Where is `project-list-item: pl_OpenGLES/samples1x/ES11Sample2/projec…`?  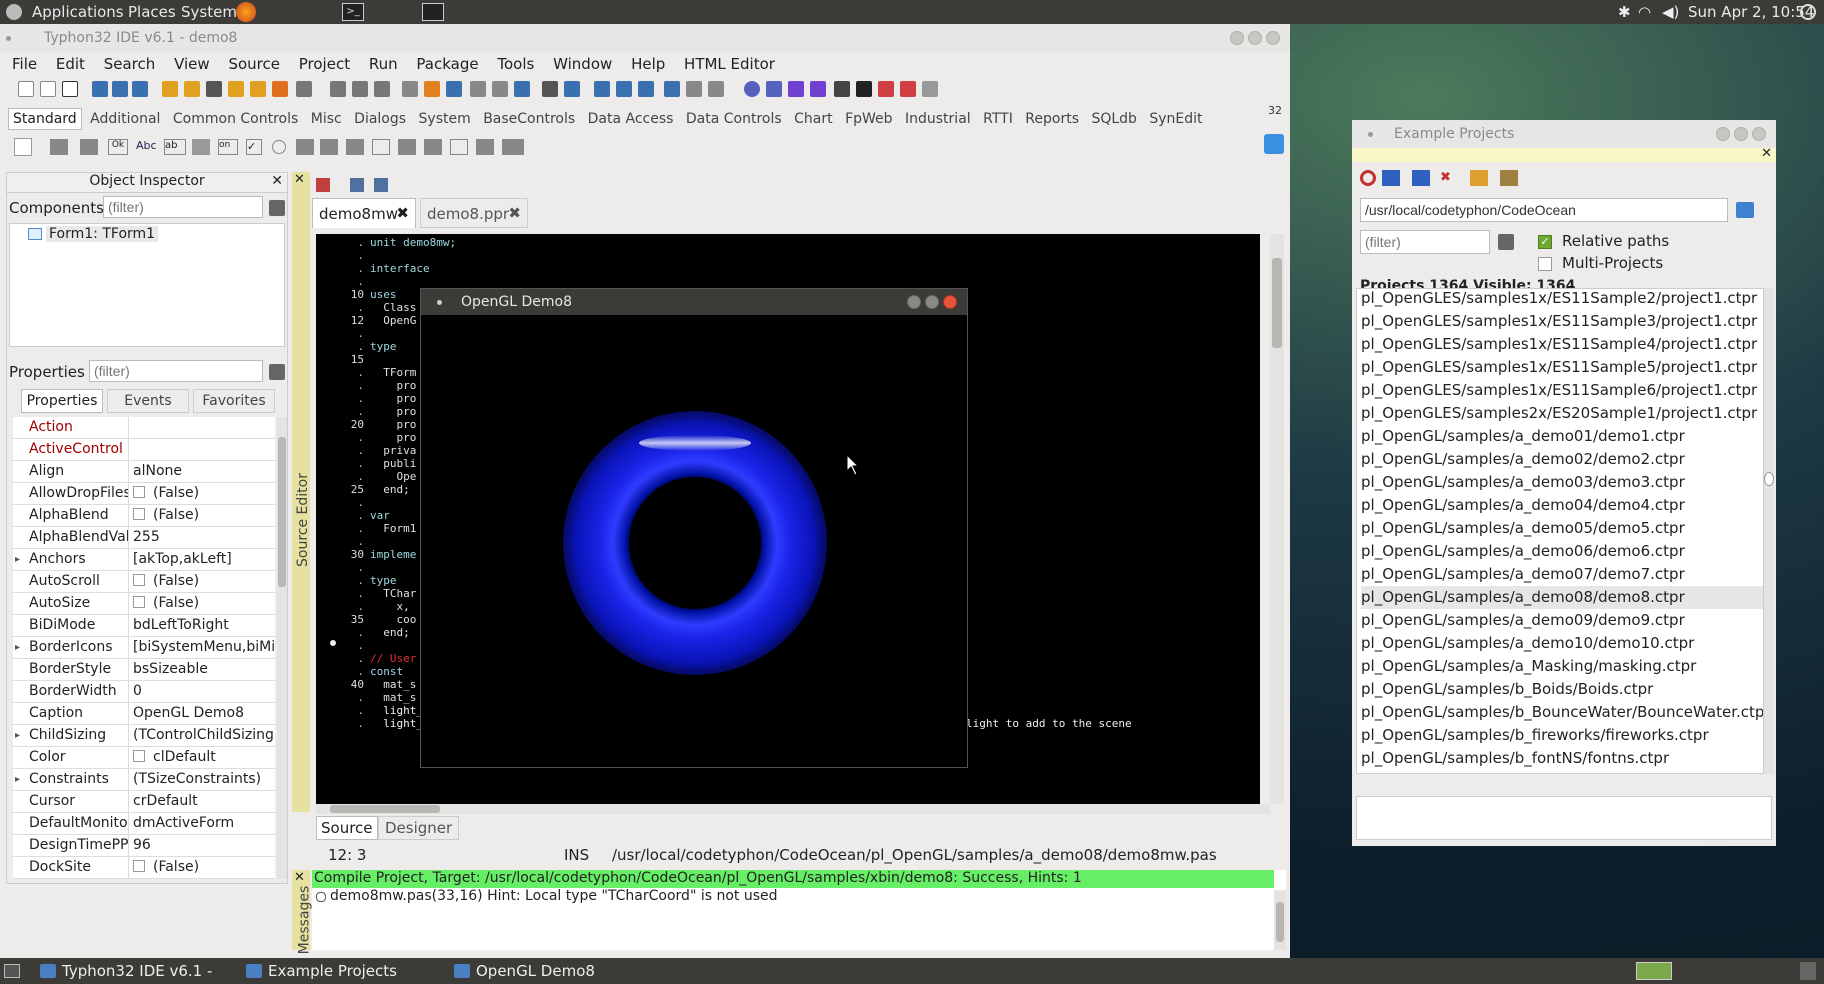 project-list-item: pl_OpenGLES/samples1x/ES11Sample2/projec… is located at coordinates (1562, 299).